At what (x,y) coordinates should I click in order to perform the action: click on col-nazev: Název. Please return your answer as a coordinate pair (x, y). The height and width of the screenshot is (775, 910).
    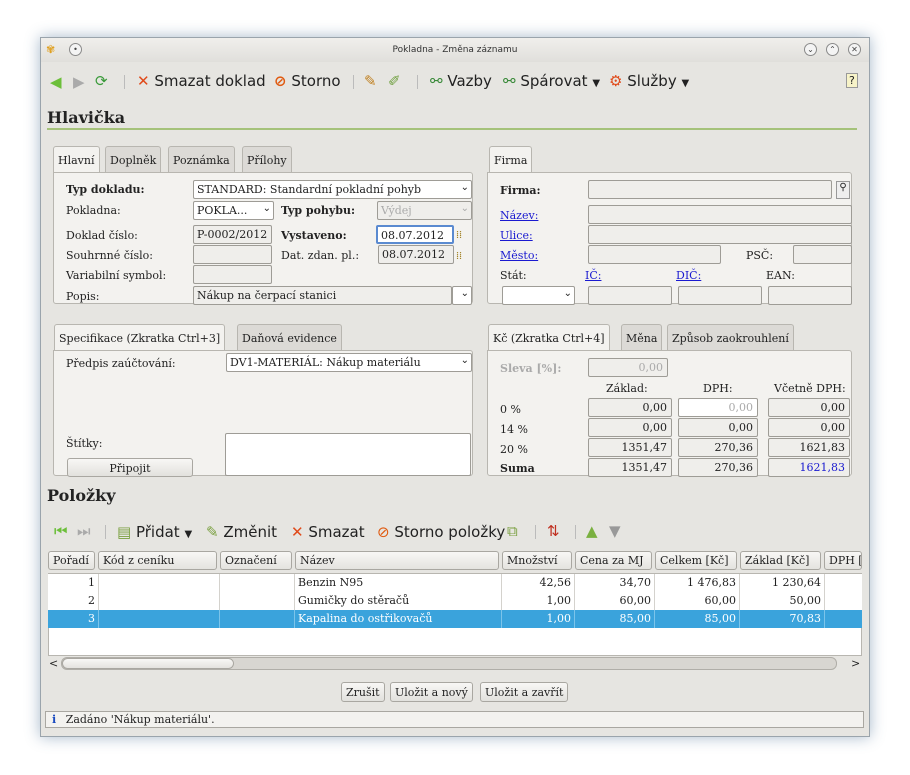
    Looking at the image, I should click on (397, 560).